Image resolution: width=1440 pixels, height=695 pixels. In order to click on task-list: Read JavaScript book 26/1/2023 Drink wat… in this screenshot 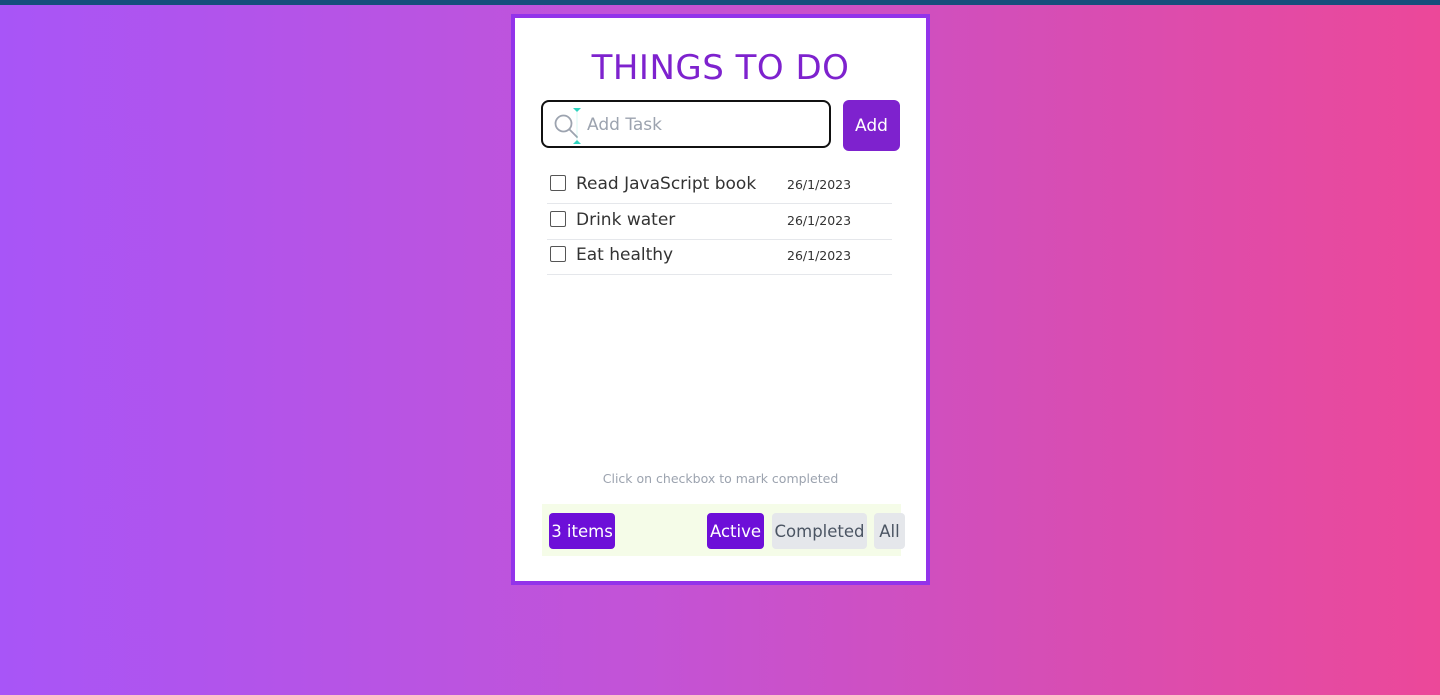, I will do `click(719, 222)`.